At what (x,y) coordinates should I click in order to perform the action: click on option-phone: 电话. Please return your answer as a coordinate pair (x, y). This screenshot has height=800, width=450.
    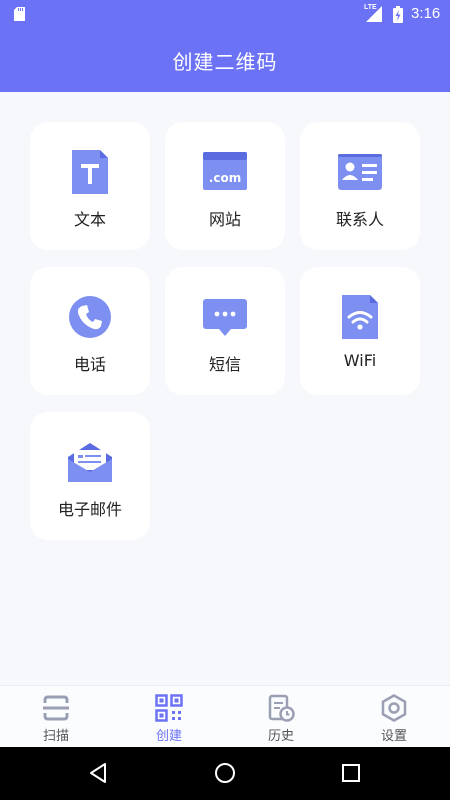
    Looking at the image, I should click on (90, 331).